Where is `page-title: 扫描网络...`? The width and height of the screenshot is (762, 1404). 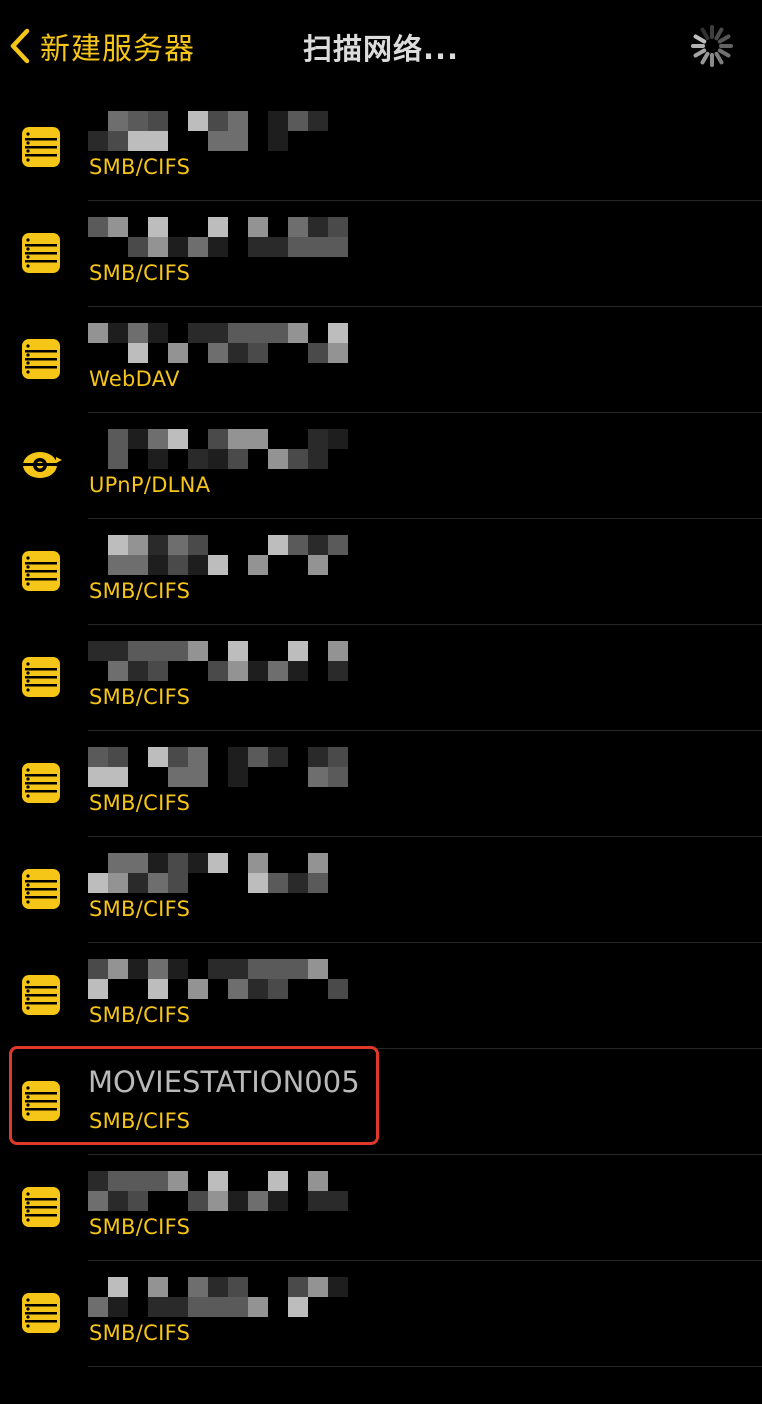
page-title: 扫描网络... is located at coordinates (381, 49).